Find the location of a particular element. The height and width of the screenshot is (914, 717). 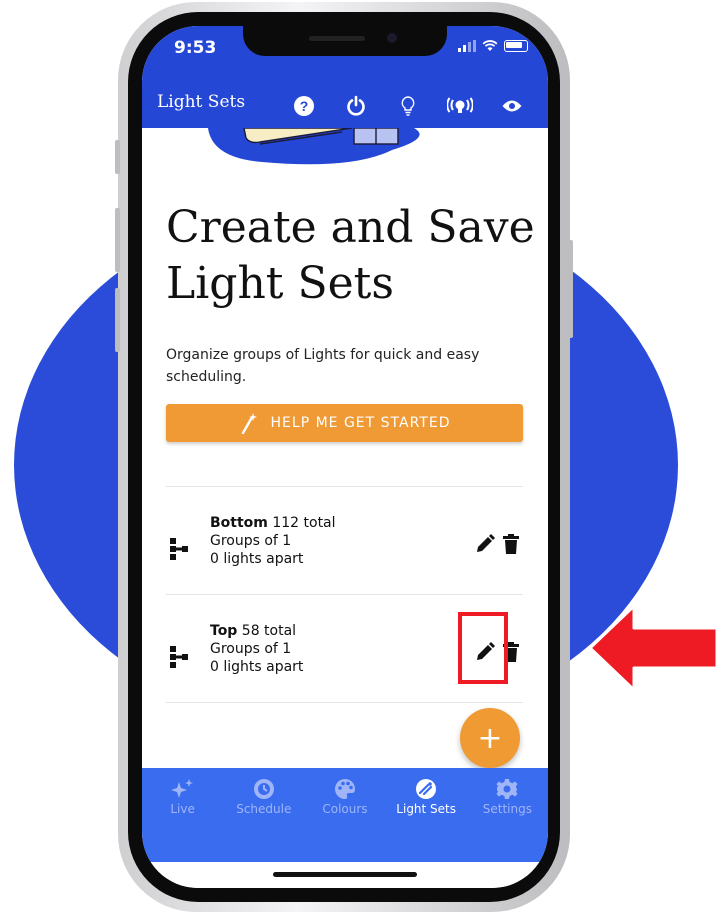

light-set-info: Top 58 total Groups of 1 0 lights apart is located at coordinates (256, 649).